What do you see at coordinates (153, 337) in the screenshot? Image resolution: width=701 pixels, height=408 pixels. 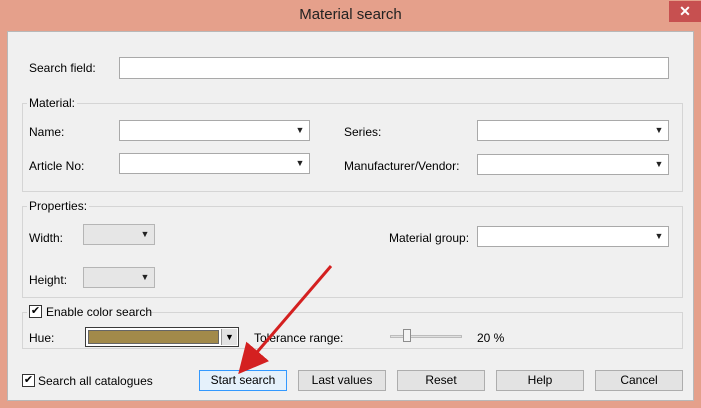 I see `hue-color-swatch` at bounding box center [153, 337].